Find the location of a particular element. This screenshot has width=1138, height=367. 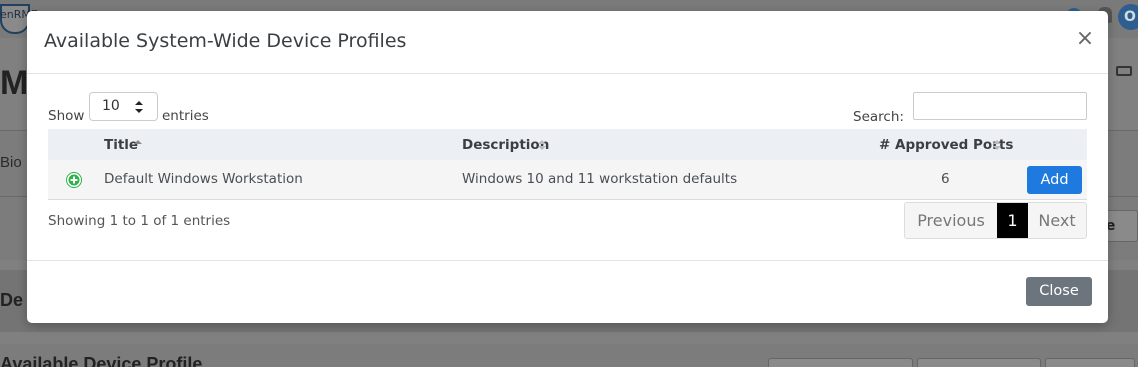

add-profile-button: Add is located at coordinates (1054, 180).